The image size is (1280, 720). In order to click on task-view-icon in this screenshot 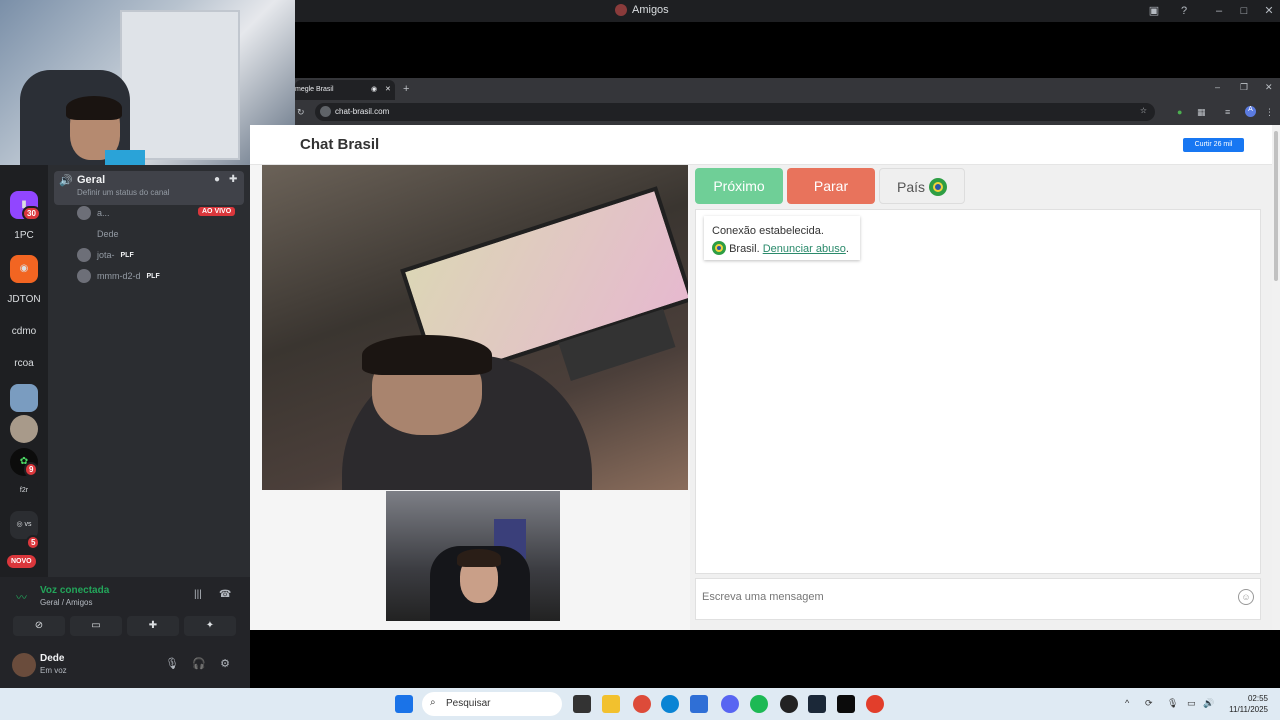, I will do `click(582, 704)`.